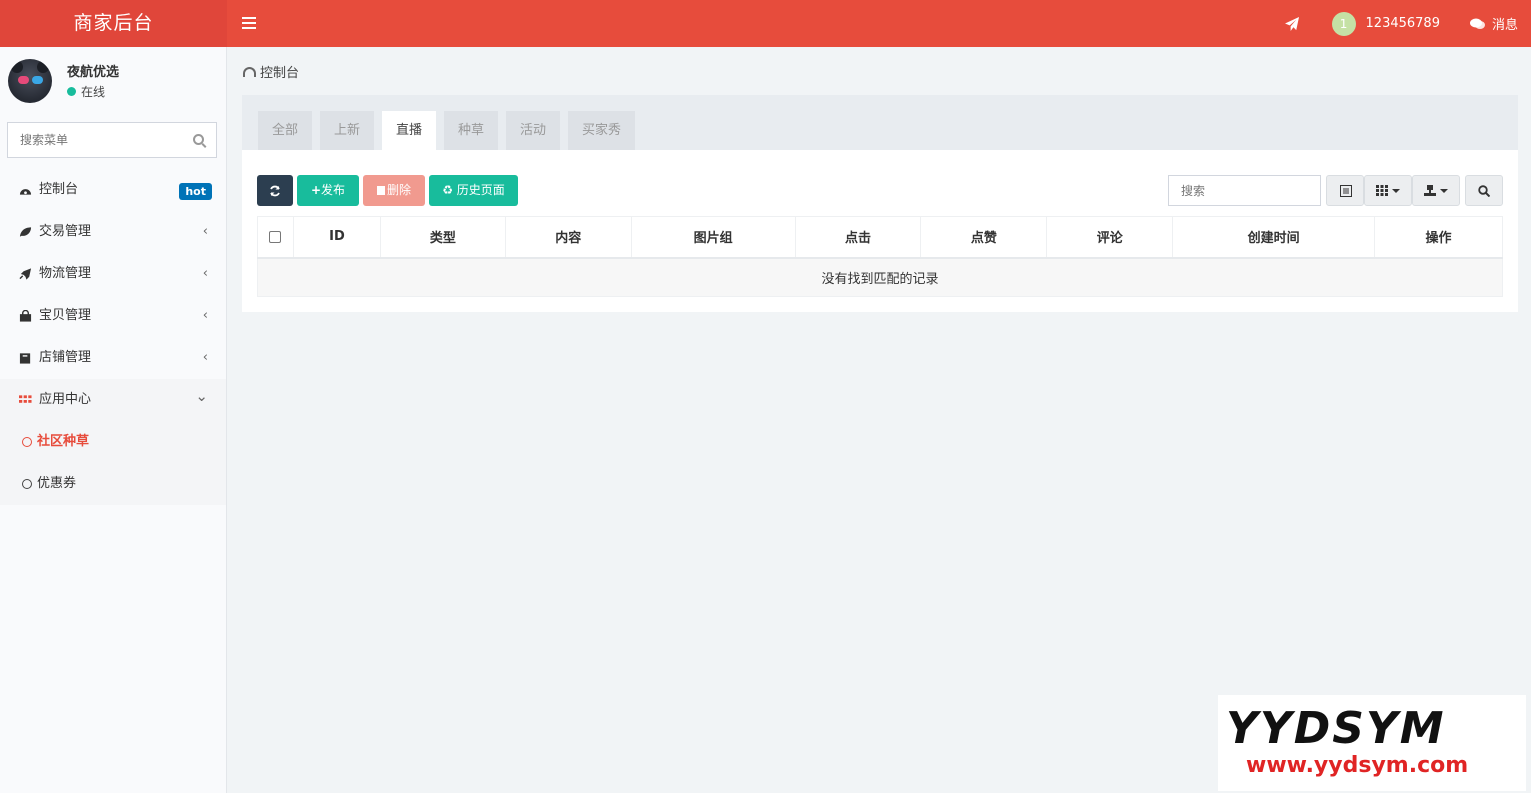 The image size is (1531, 793). Describe the element at coordinates (316, 190) in the screenshot. I see `plus-icon: +` at that location.